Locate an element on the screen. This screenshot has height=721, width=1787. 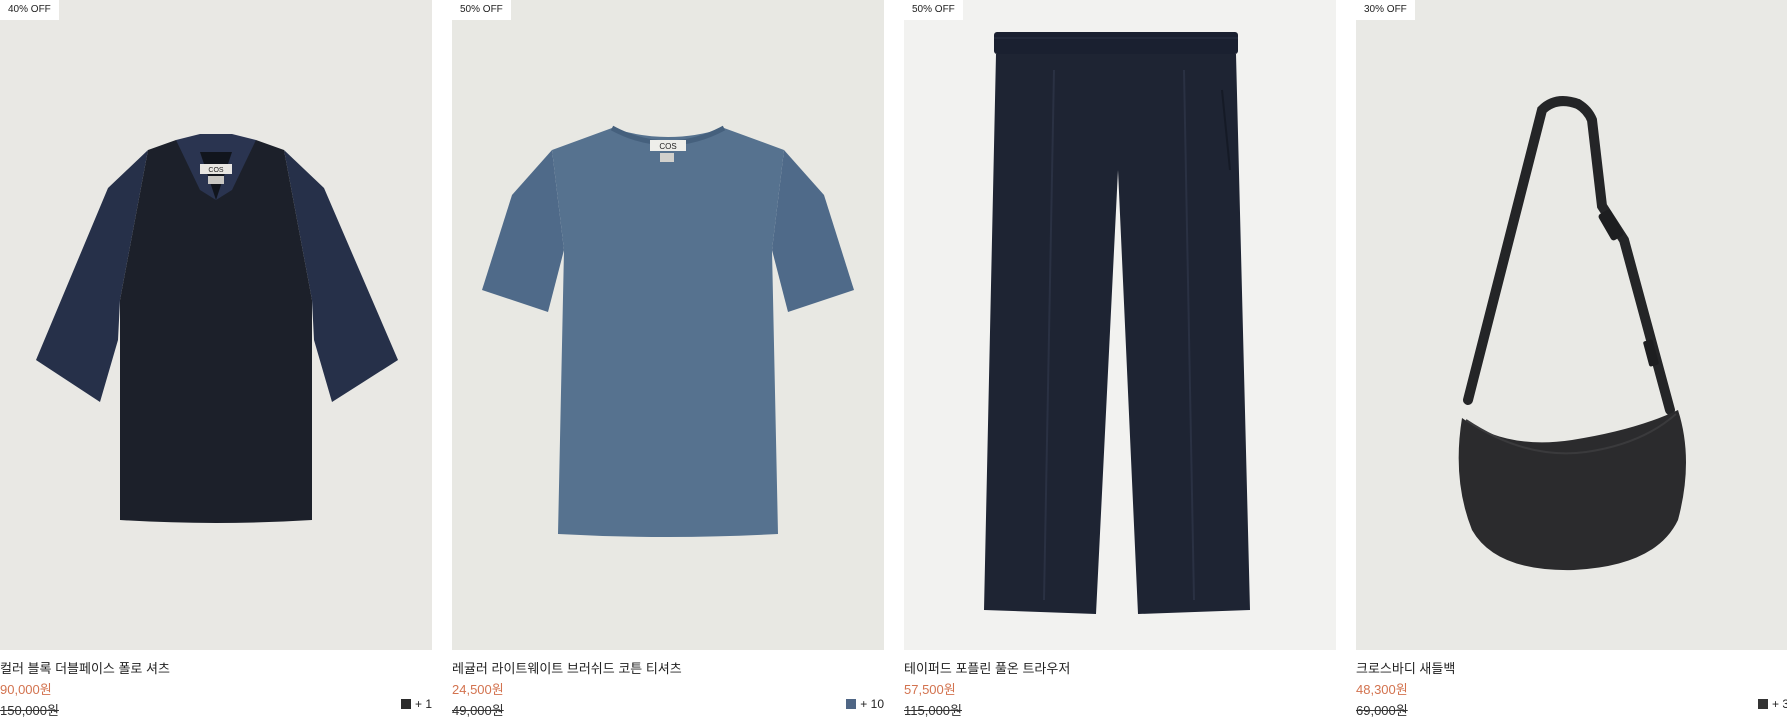
more-colors-count: + 1 is located at coordinates (423, 704).